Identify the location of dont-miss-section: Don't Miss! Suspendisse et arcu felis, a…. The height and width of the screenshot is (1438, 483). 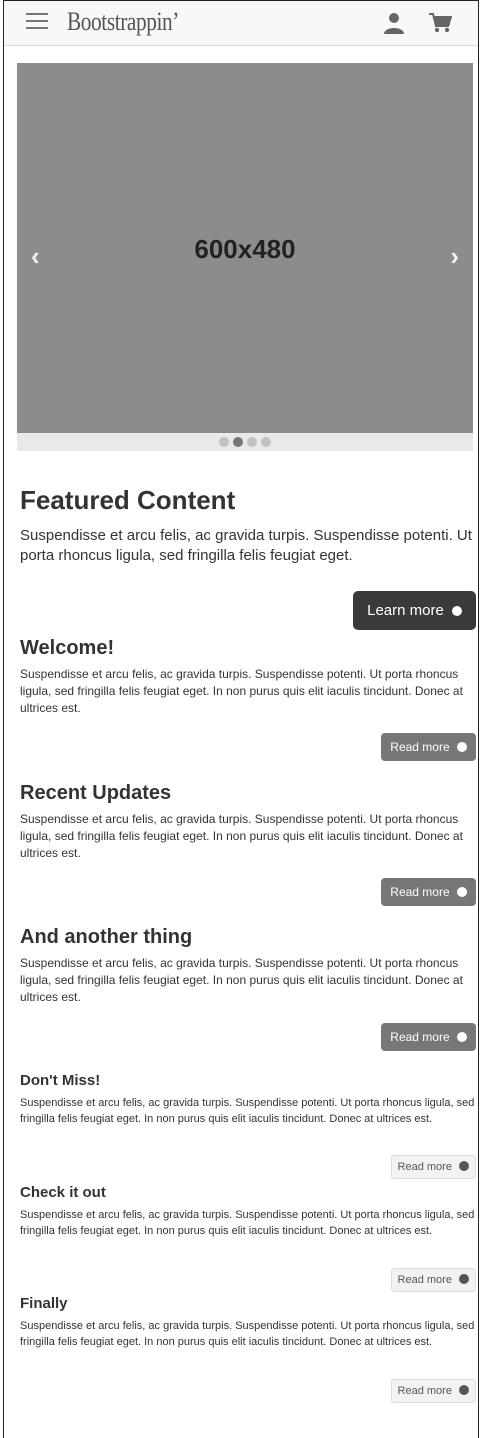
(248, 1125).